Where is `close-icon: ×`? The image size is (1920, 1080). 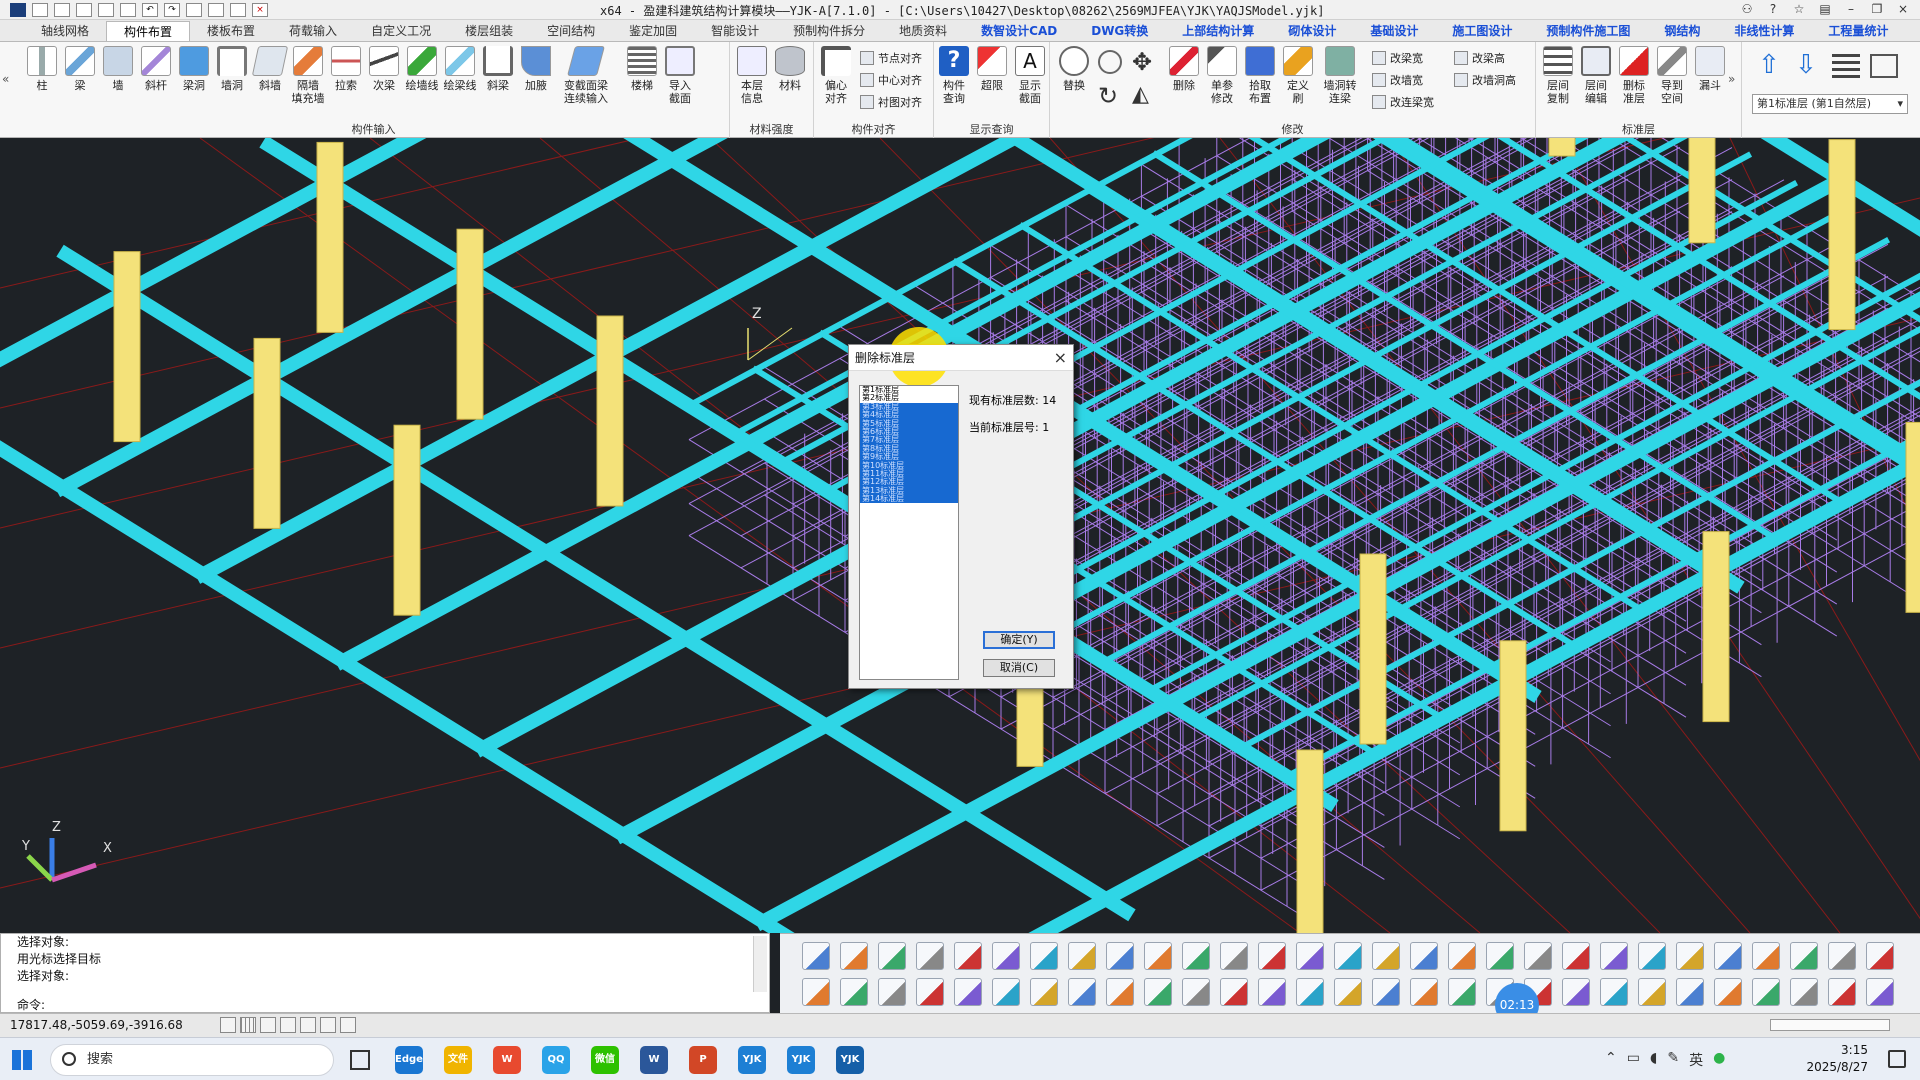
close-icon: × is located at coordinates (1903, 9).